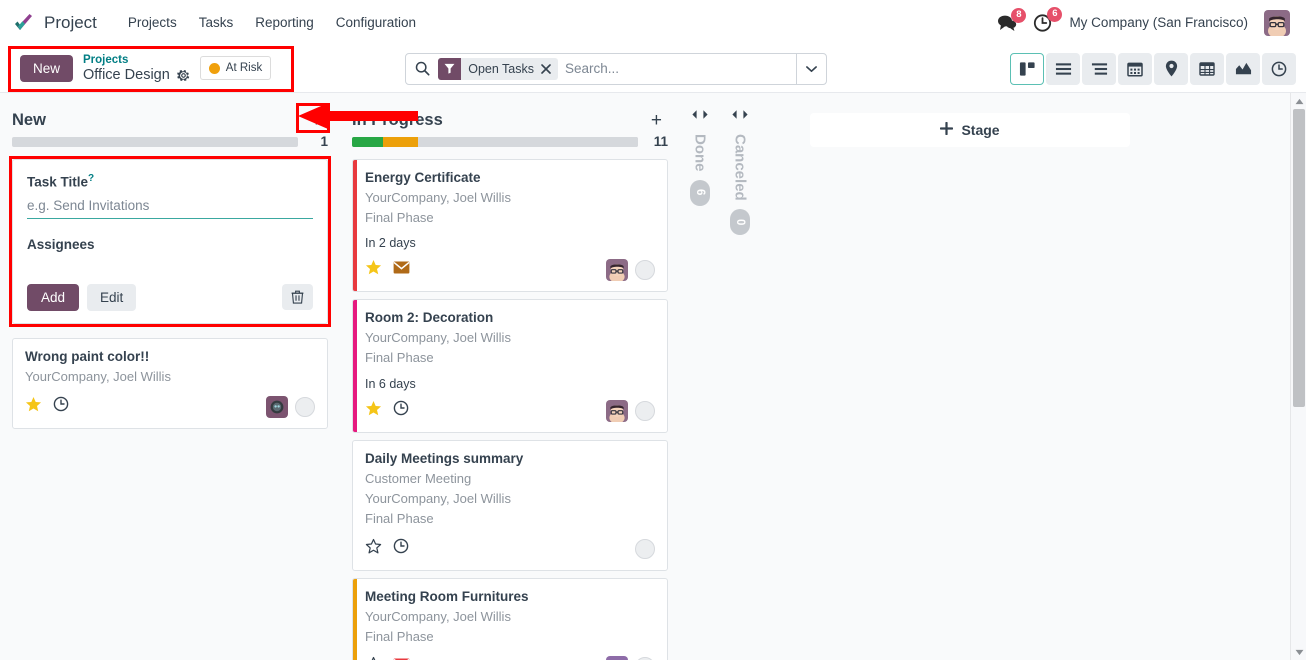 The image size is (1306, 660). Describe the element at coordinates (1299, 258) in the screenshot. I see `scrollbar-thumb` at that location.